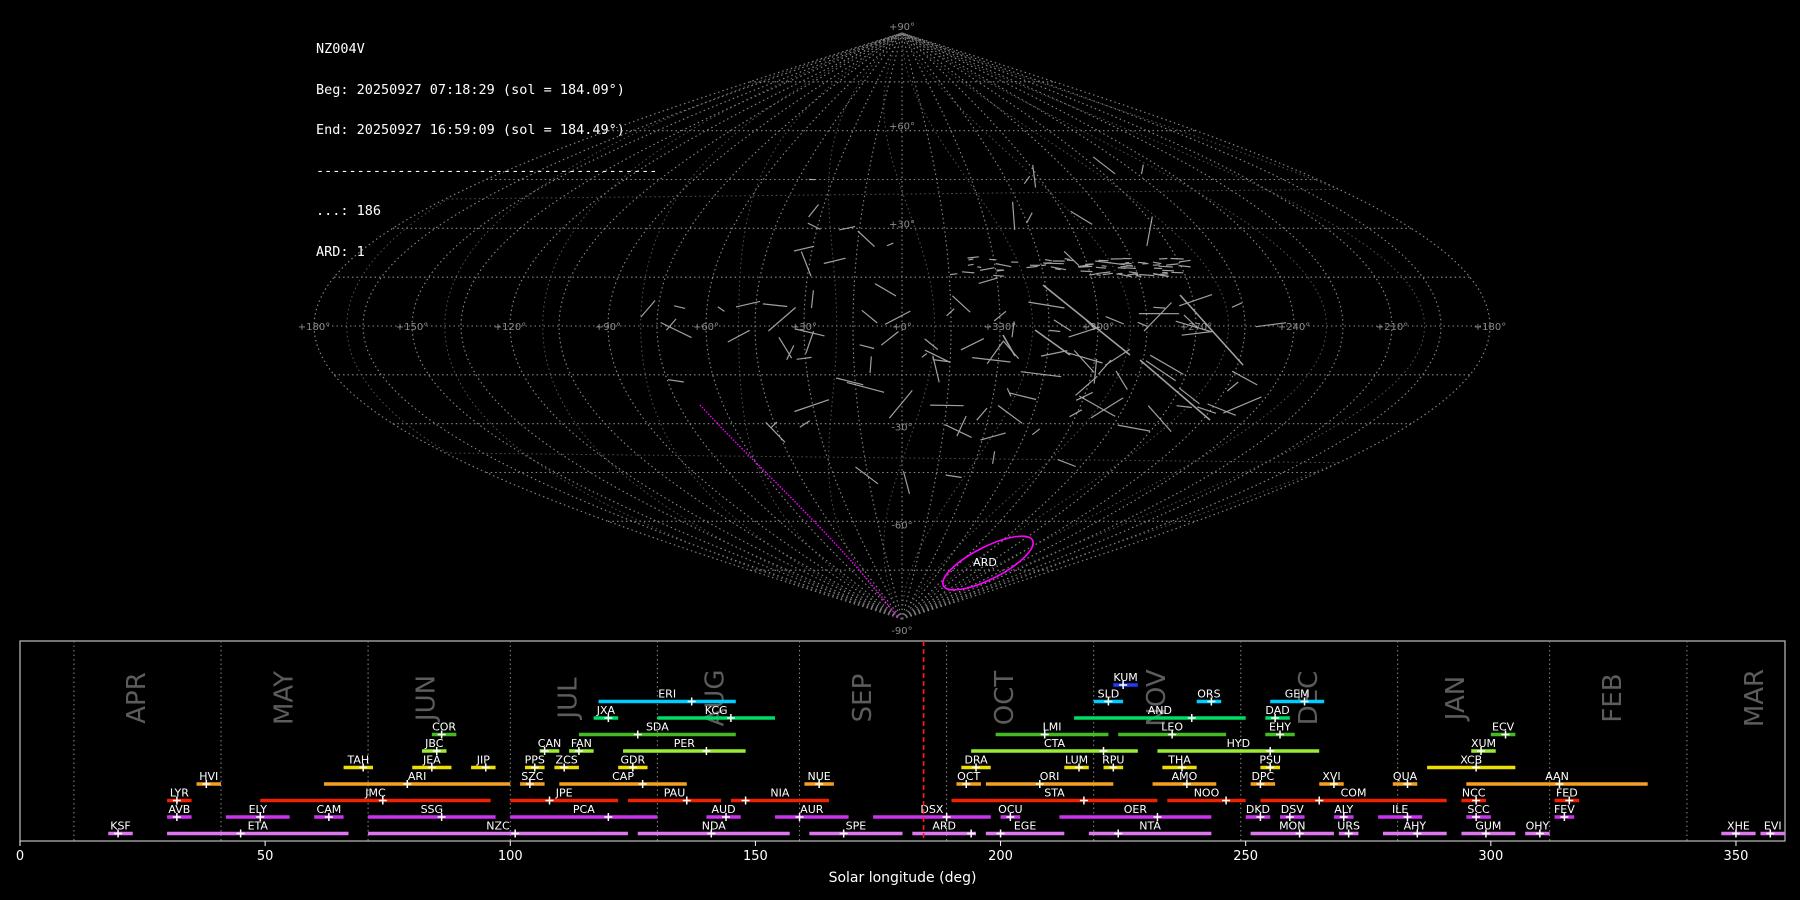  What do you see at coordinates (1773, 826) in the screenshot?
I see `shower-label: EVI` at bounding box center [1773, 826].